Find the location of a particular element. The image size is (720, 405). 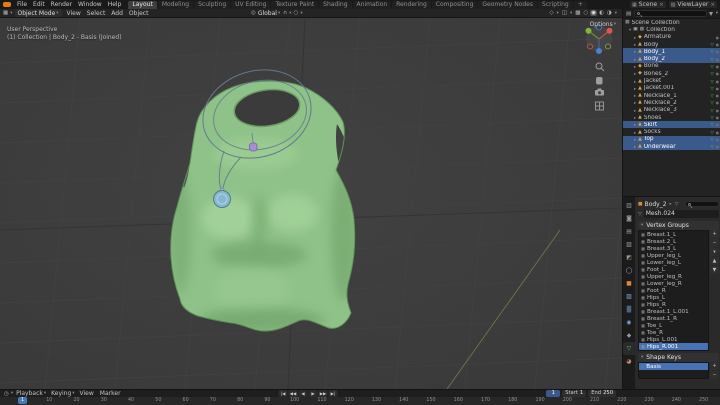

workspace-tab: Sculpting is located at coordinates (212, 5).